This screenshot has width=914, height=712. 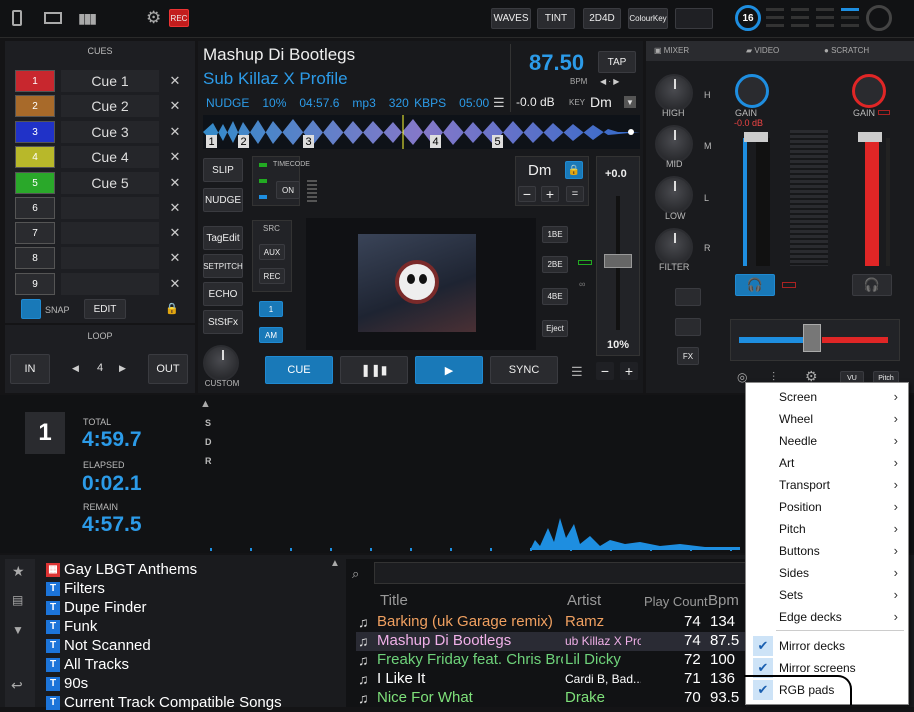 I want to click on menu-item-screen: Screen ›, so click(x=827, y=397).